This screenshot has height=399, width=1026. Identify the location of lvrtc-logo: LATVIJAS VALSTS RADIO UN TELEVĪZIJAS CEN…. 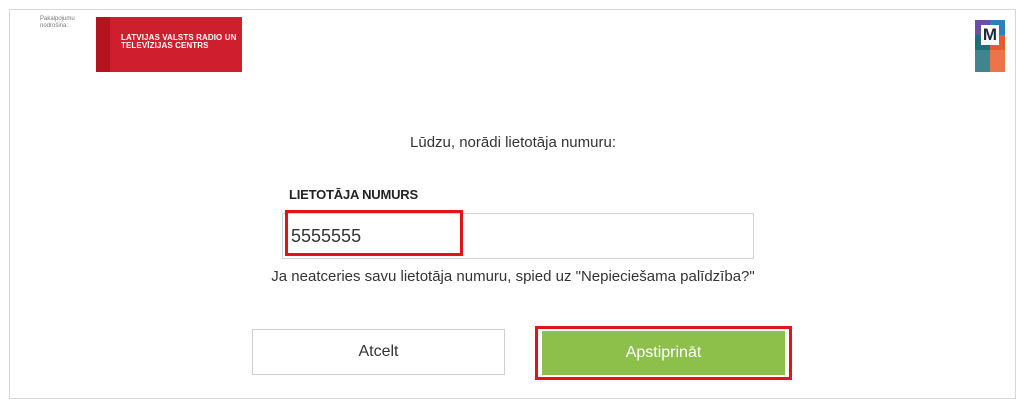
(169, 44).